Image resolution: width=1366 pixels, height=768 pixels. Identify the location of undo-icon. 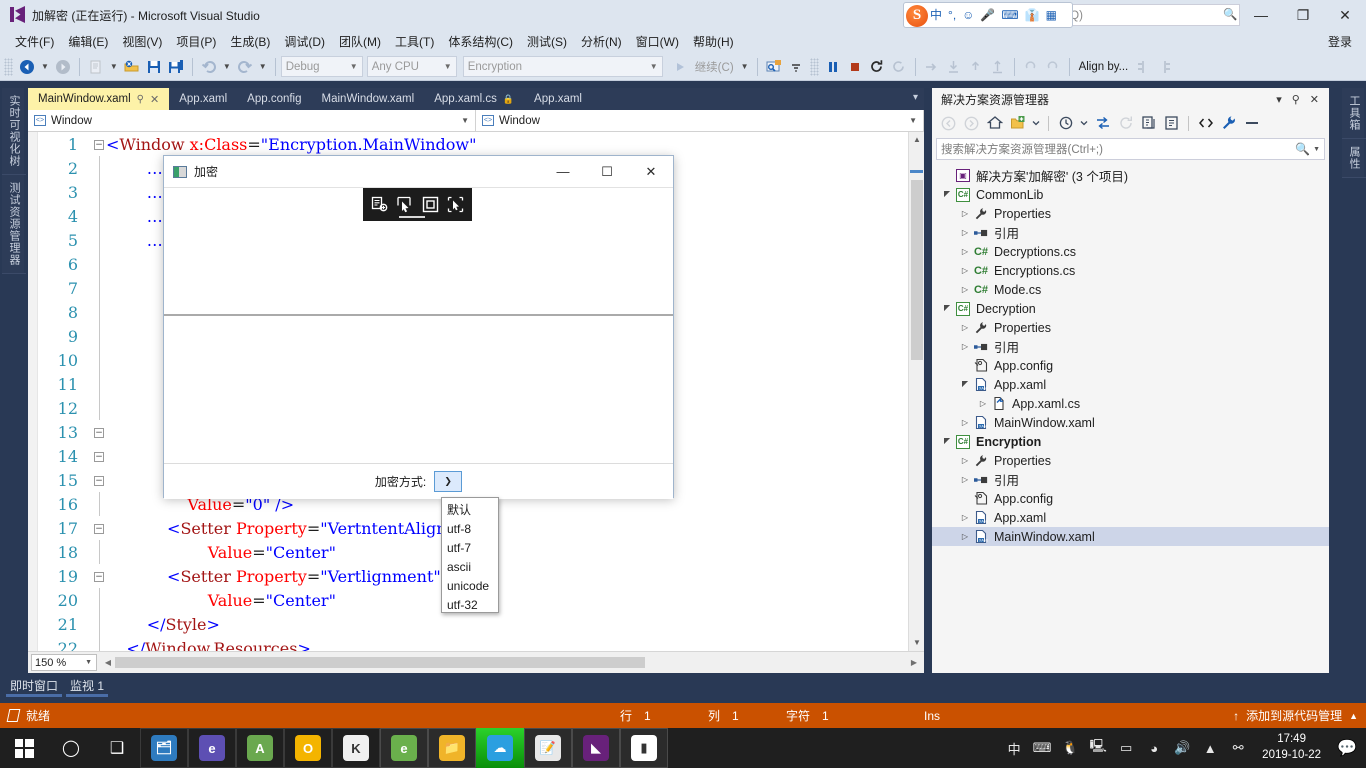
(209, 67).